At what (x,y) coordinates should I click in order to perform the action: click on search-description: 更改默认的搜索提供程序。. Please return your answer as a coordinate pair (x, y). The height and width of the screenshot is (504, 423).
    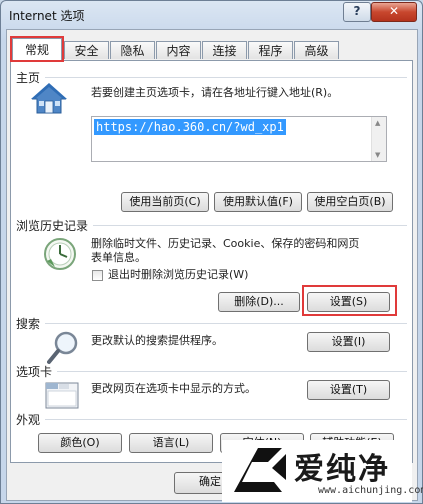
    Looking at the image, I should click on (157, 340).